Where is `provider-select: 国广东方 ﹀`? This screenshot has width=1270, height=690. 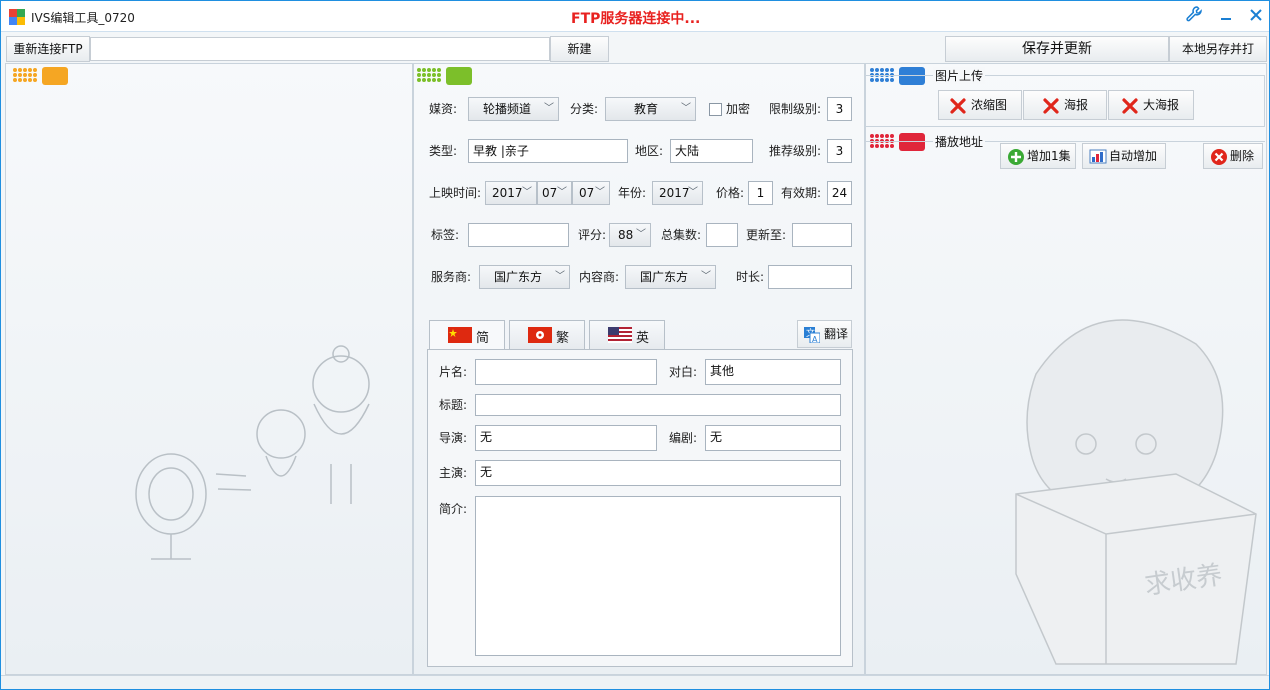 provider-select: 国广东方 ﹀ is located at coordinates (524, 277).